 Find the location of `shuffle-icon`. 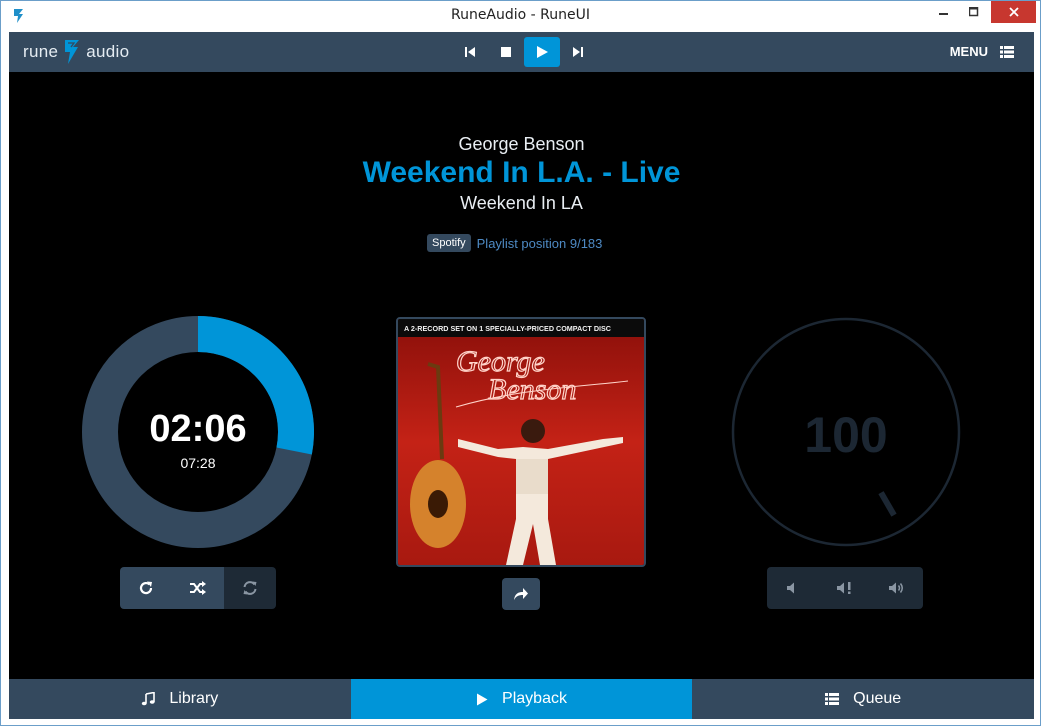

shuffle-icon is located at coordinates (198, 588).